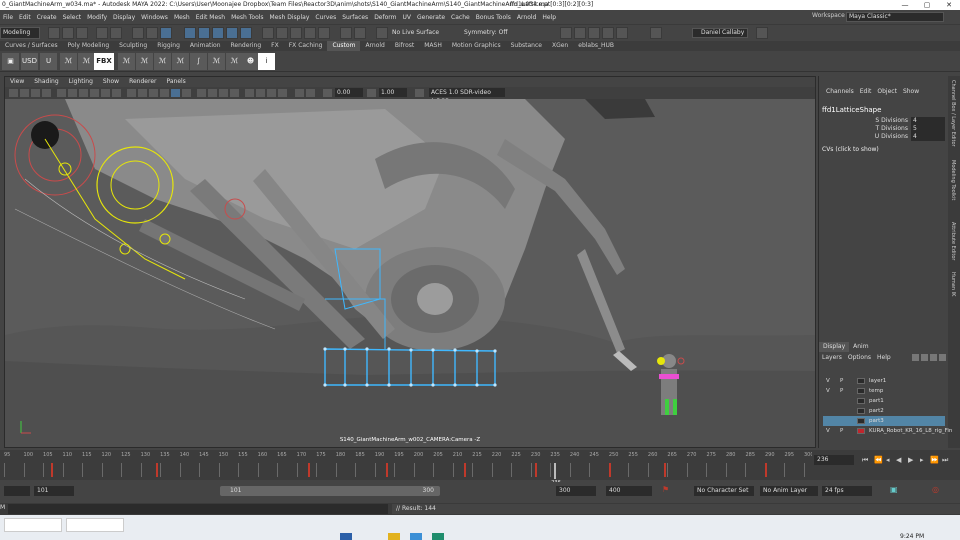 The height and width of the screenshot is (540, 960). I want to click on time-slider-ticks: 236, so click(407, 474).